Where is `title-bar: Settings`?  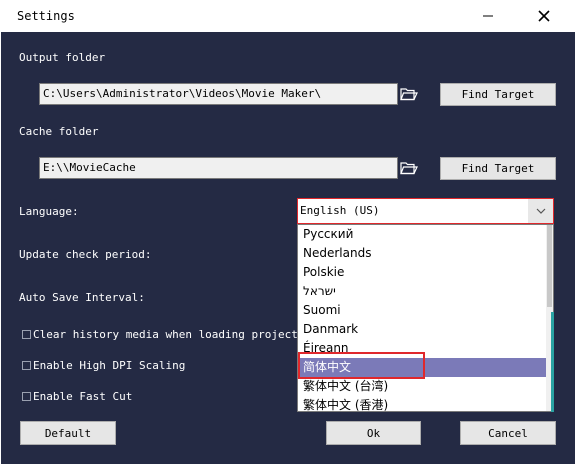
title-bar: Settings is located at coordinates (288, 16).